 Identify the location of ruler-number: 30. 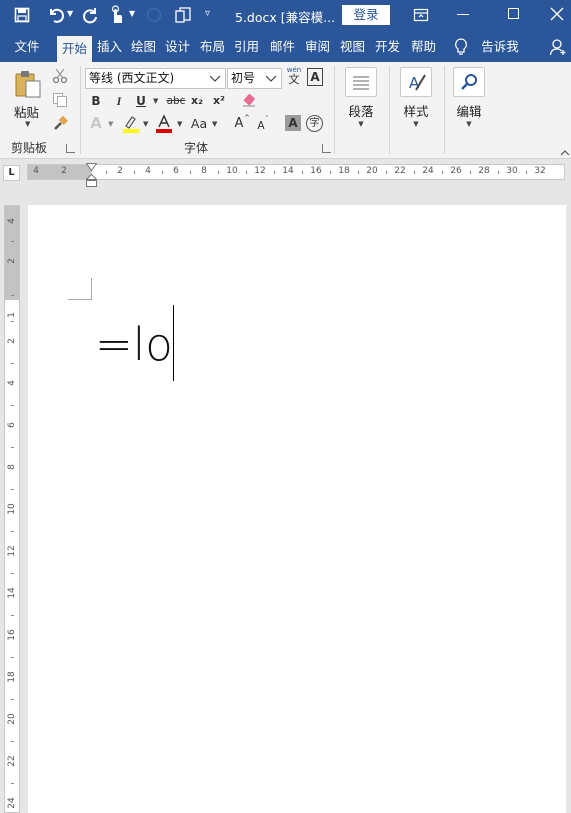
(512, 171).